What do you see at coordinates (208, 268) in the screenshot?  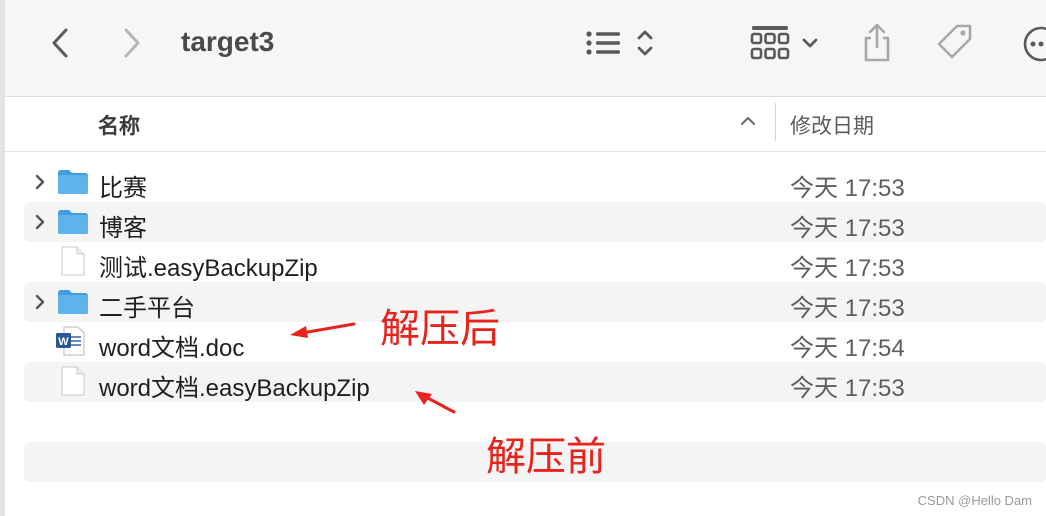 I see `file-name: 测试.easyBackupZip` at bounding box center [208, 268].